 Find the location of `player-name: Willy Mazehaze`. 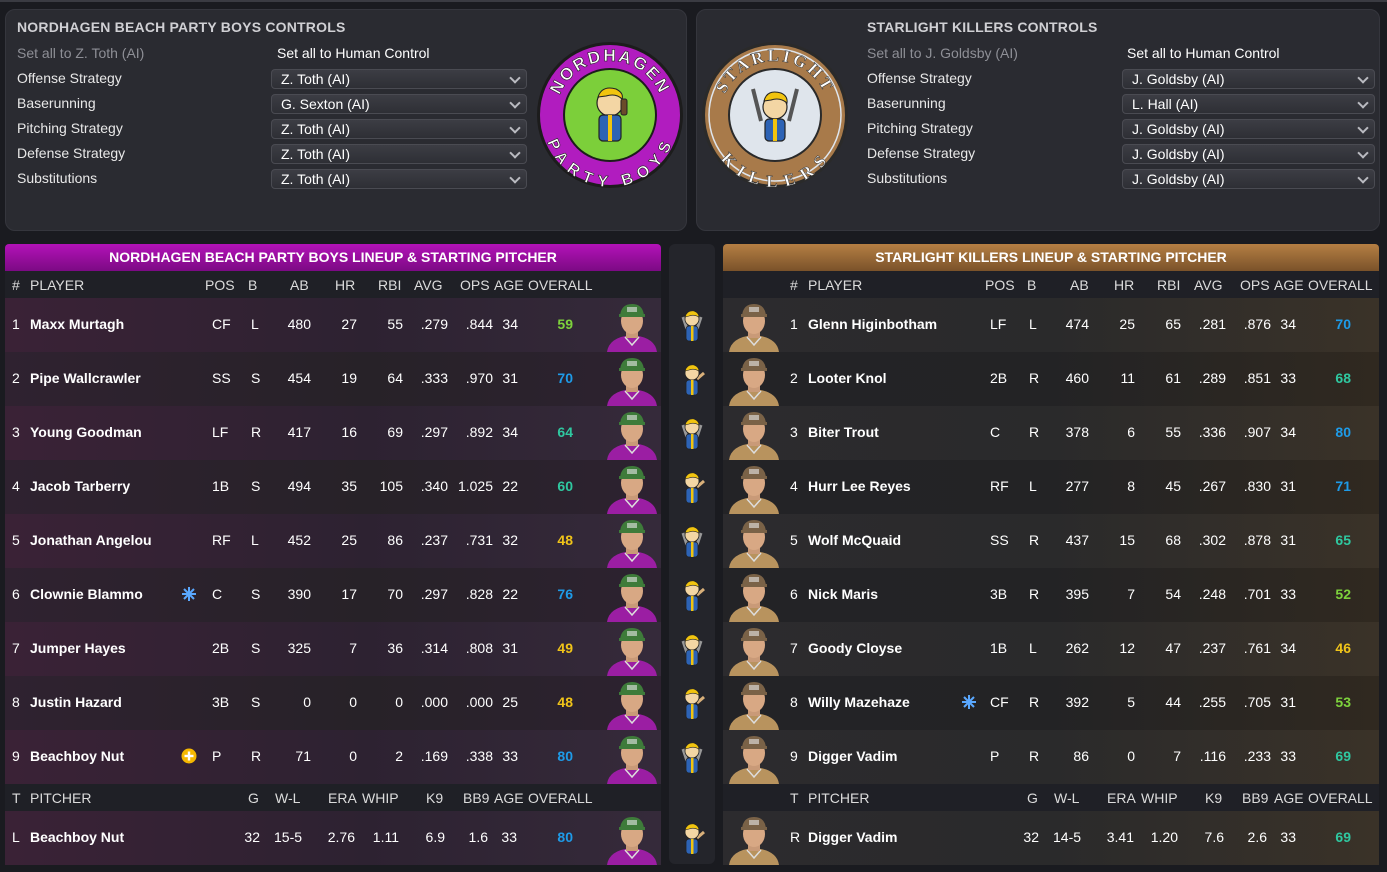

player-name: Willy Mazehaze is located at coordinates (859, 702).